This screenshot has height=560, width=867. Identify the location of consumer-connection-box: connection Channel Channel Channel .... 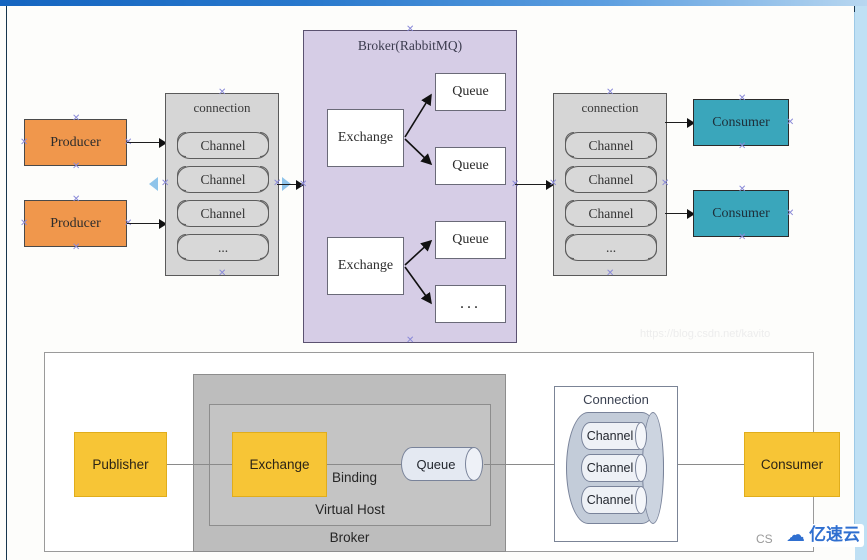
(610, 184).